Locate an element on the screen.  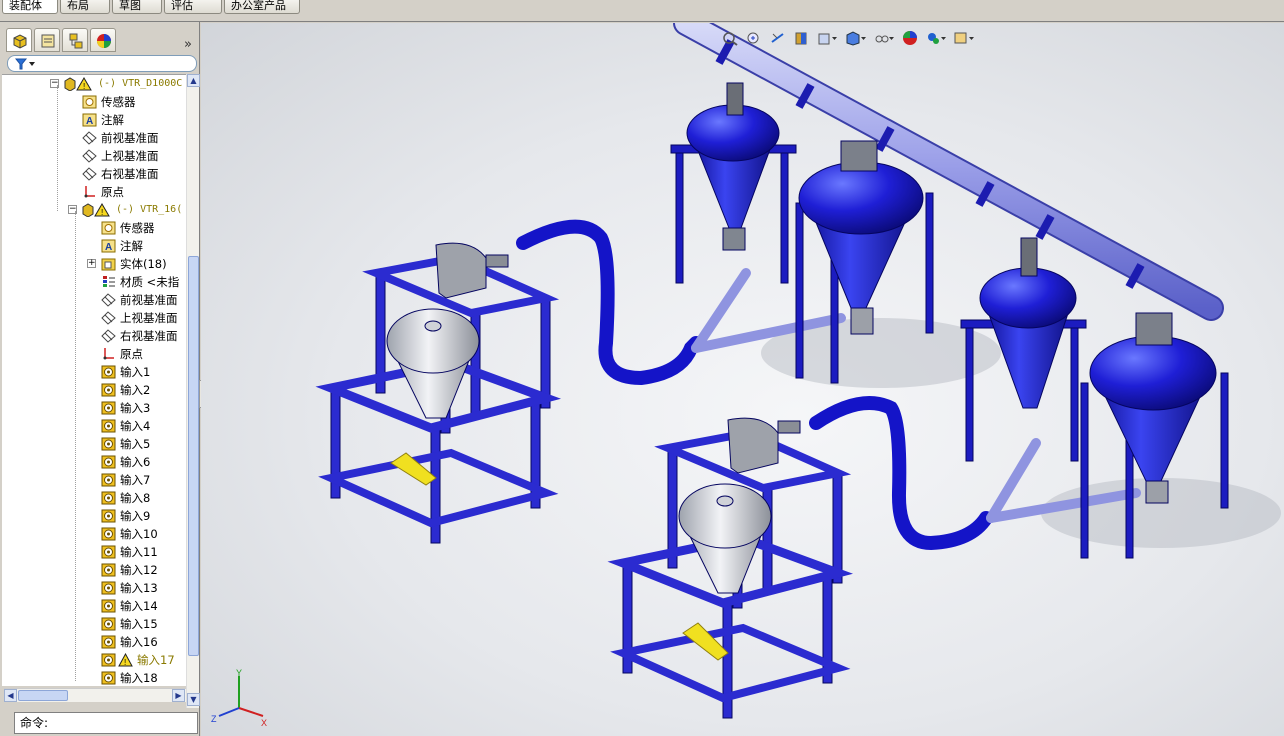
tree-item: 输入1 is located at coordinates (94, 372).